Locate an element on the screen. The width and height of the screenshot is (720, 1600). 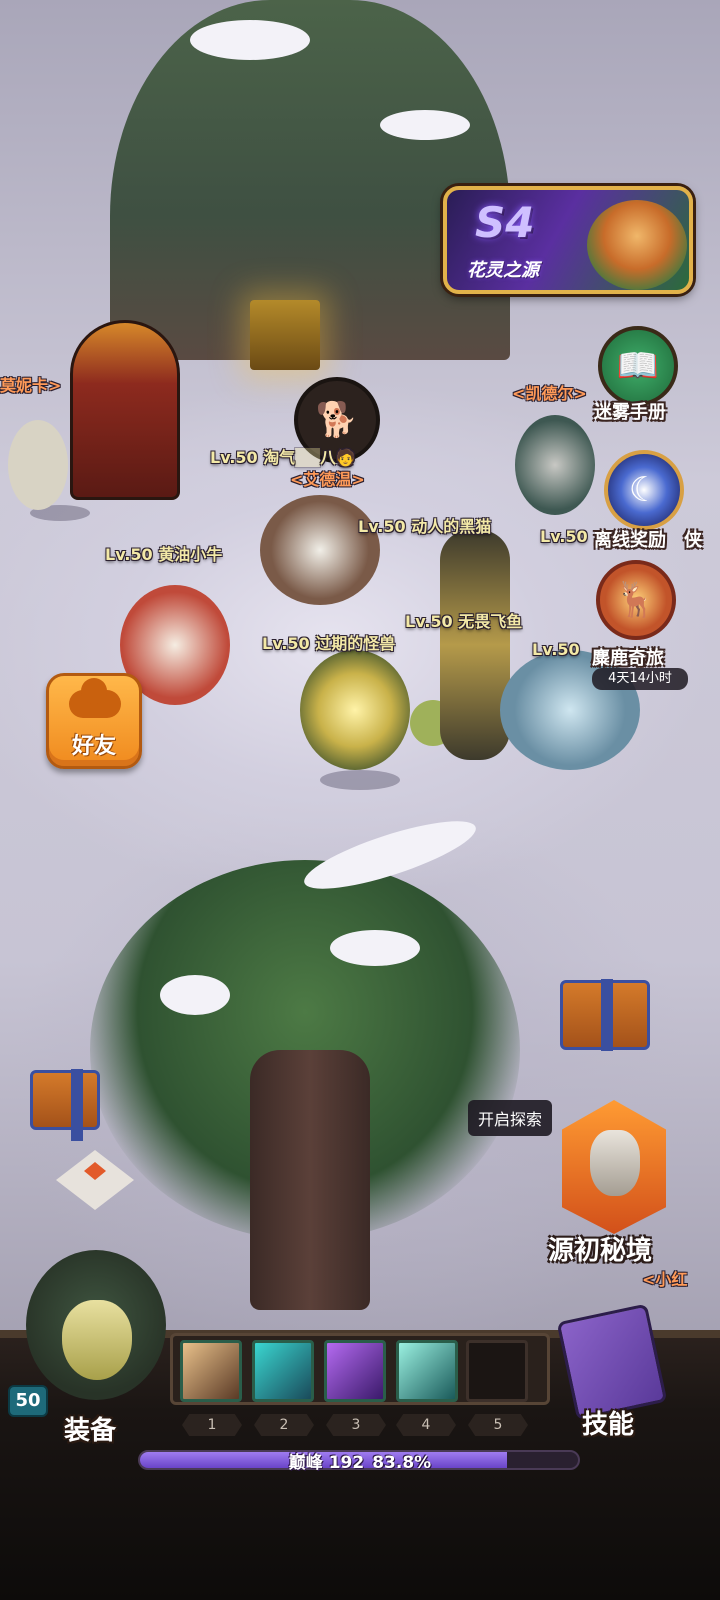
npc-monica is located at coordinates (38, 465).